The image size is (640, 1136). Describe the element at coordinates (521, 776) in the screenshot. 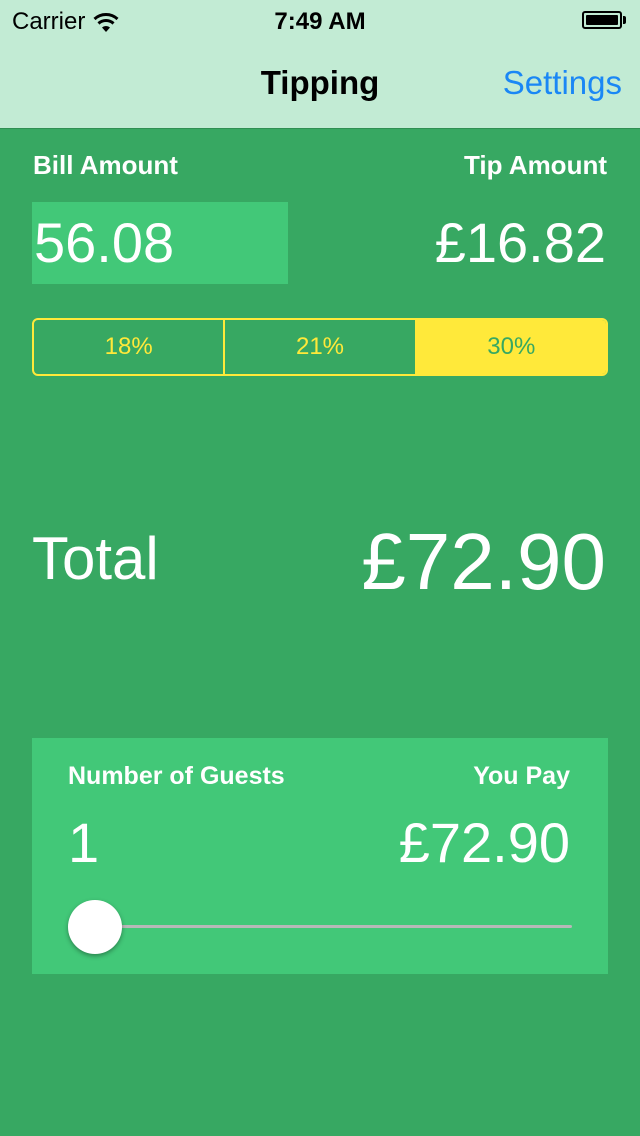

I see `you-pay-label: You Pay` at that location.